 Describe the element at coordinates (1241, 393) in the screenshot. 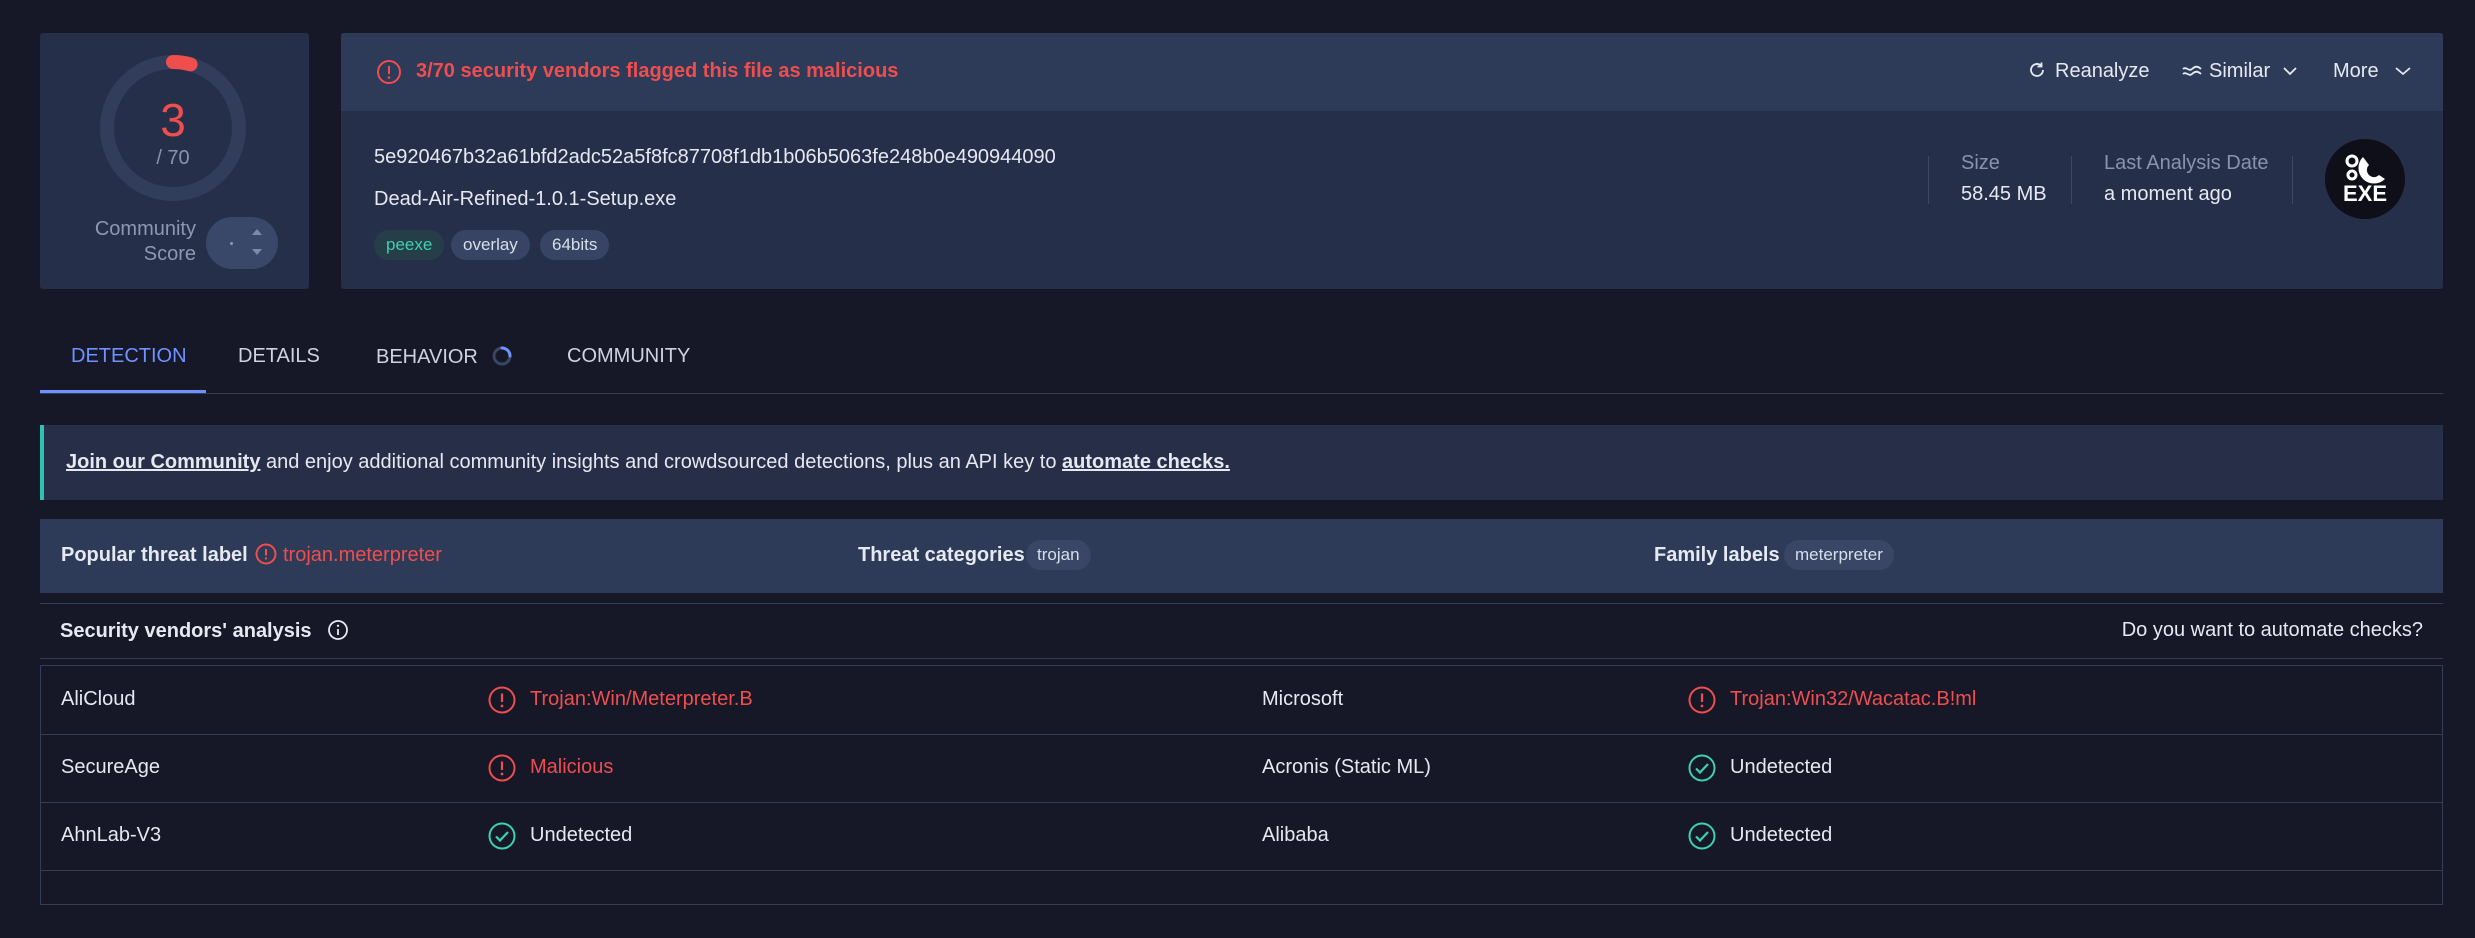

I see `tabs-divider` at that location.